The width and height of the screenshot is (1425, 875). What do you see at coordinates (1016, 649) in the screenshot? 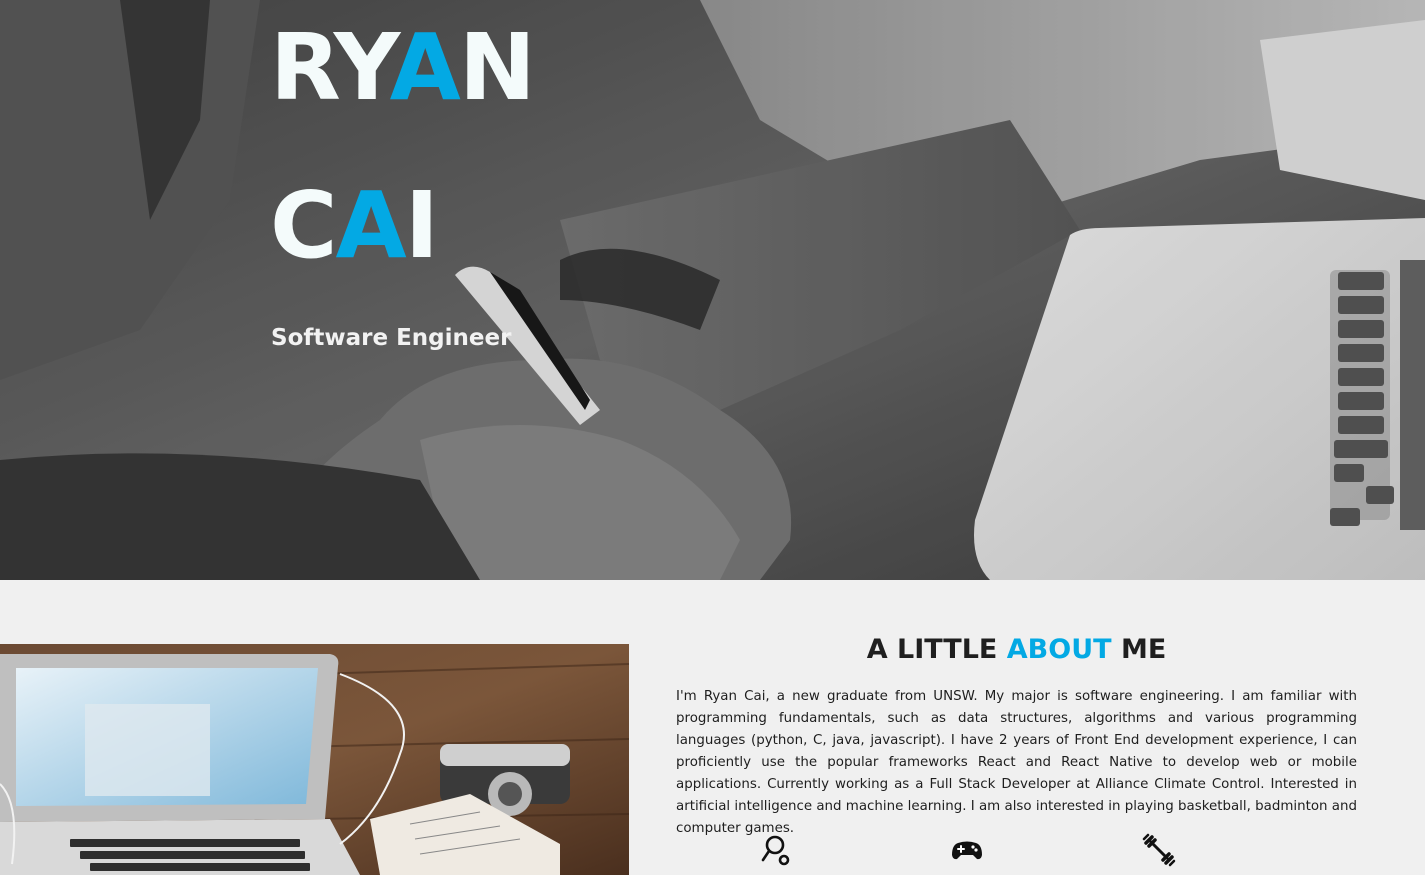
I see `about-title: A LITTLE ABOUT ME` at bounding box center [1016, 649].